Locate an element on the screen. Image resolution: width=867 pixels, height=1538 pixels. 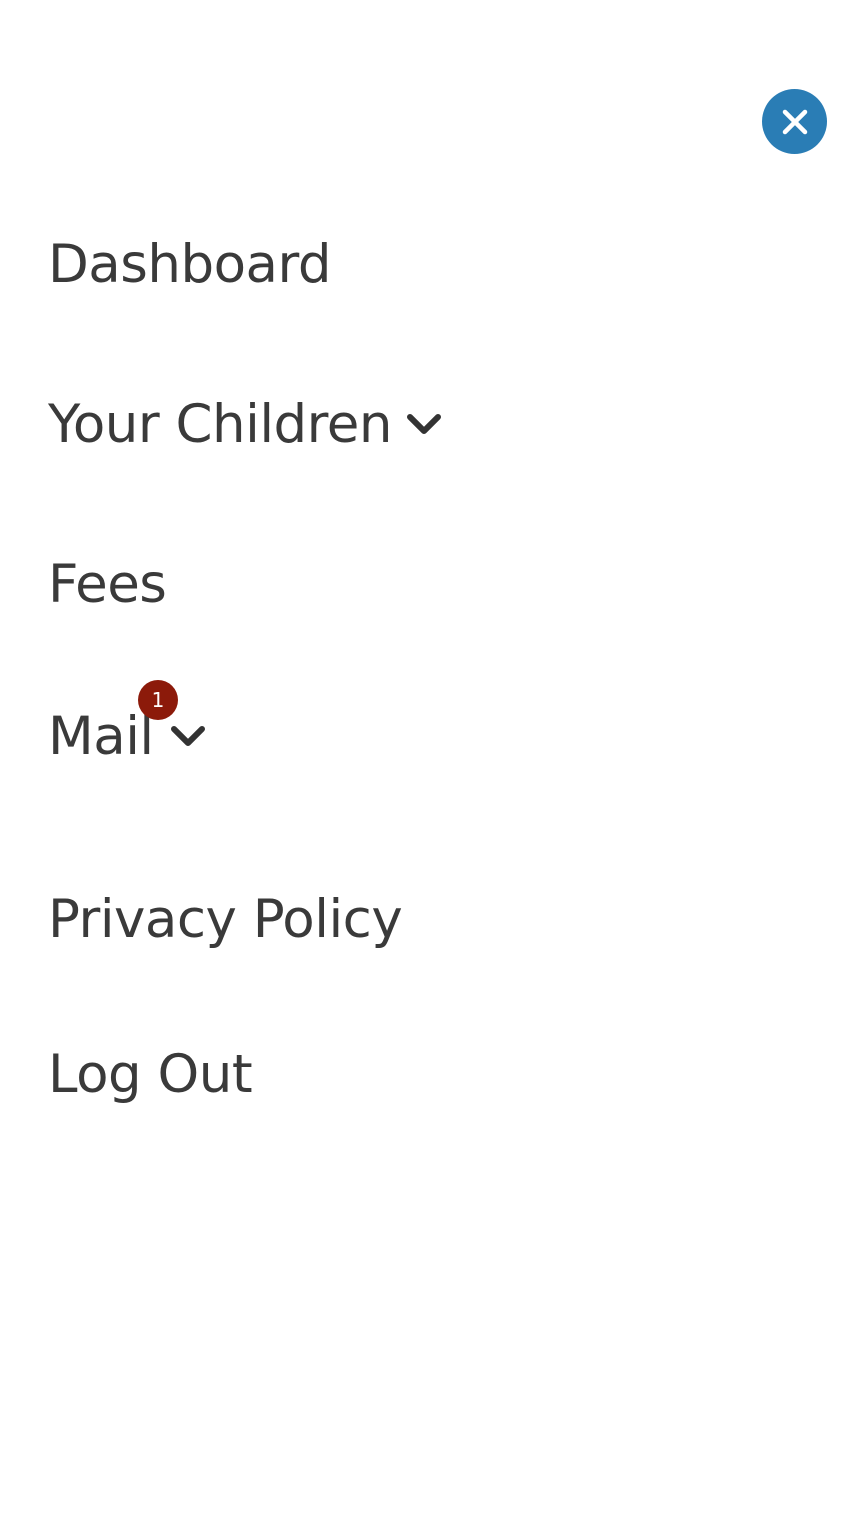
nav-item-privacy-policy: Privacy Policy is located at coordinates (225, 919).